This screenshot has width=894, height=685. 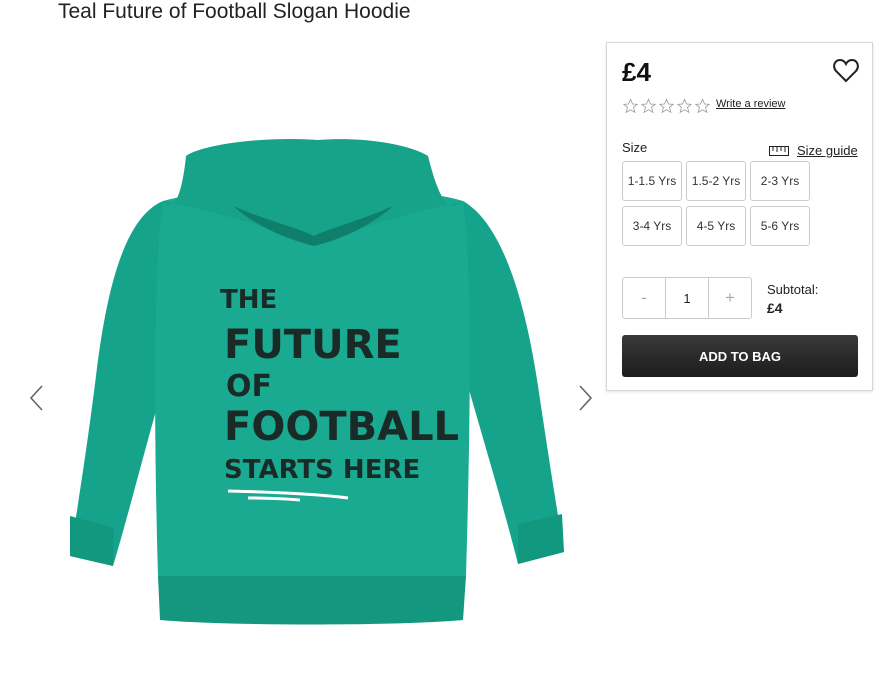 What do you see at coordinates (827, 150) in the screenshot?
I see `size-guide-label: Size guide` at bounding box center [827, 150].